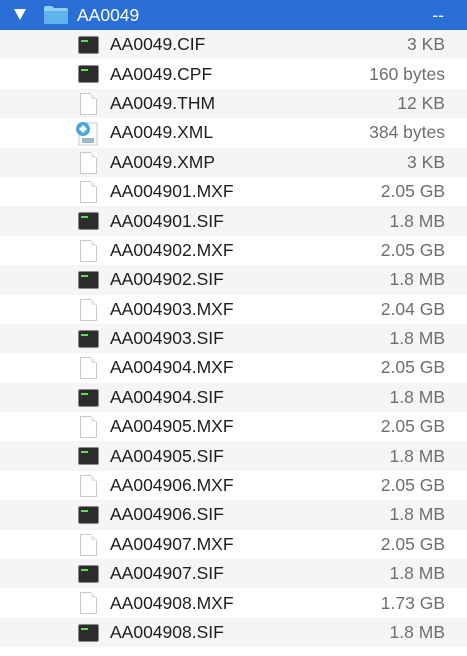 The image size is (467, 656). What do you see at coordinates (167, 279) in the screenshot?
I see `file-name: AA004902.SIF` at bounding box center [167, 279].